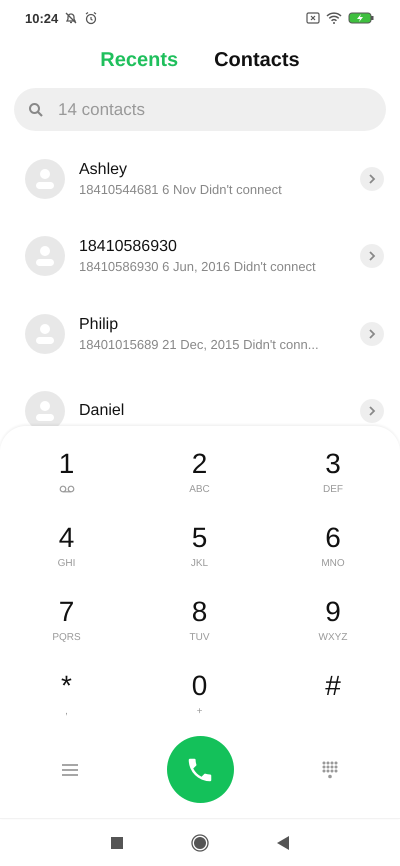 The height and width of the screenshot is (866, 400). I want to click on home-nav-icon, so click(200, 843).